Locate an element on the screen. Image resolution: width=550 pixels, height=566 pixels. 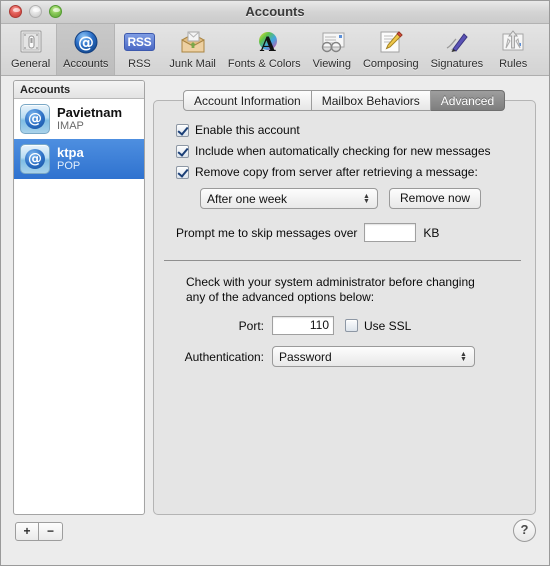
remove-now-button: Remove now is located at coordinates (435, 198).